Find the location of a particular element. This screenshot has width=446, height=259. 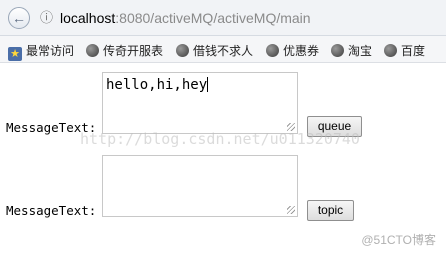

bookmark-label: 传奇开服表 is located at coordinates (133, 51).